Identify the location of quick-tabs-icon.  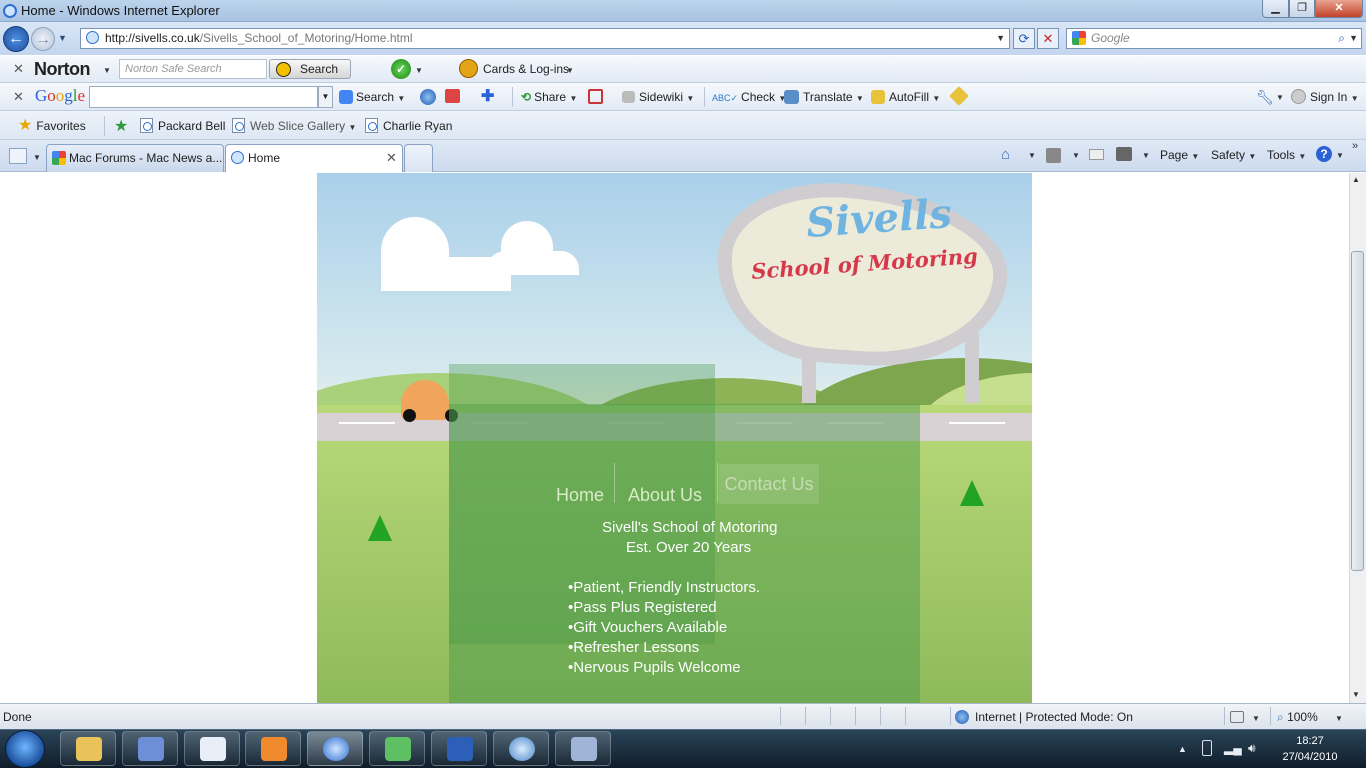
(18, 156).